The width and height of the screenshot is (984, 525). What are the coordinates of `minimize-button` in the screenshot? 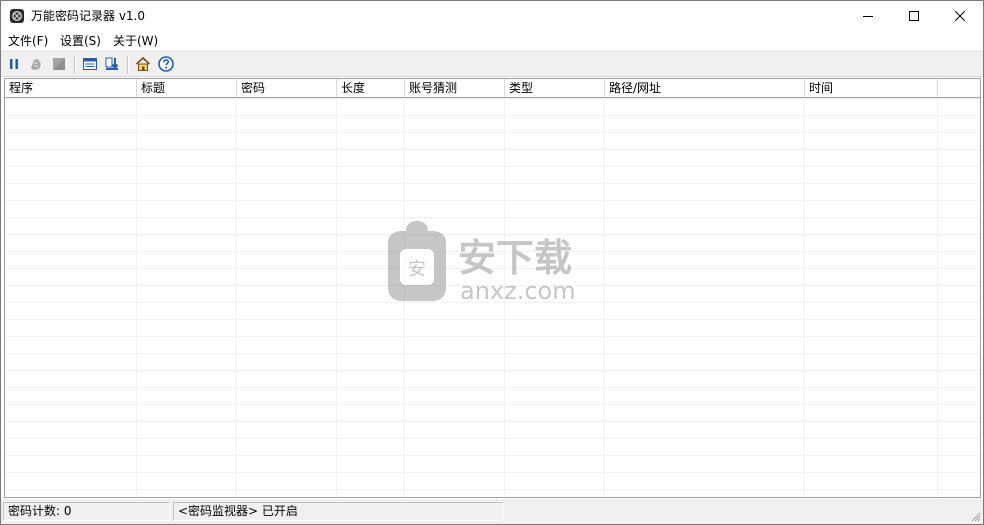 It's located at (868, 16).